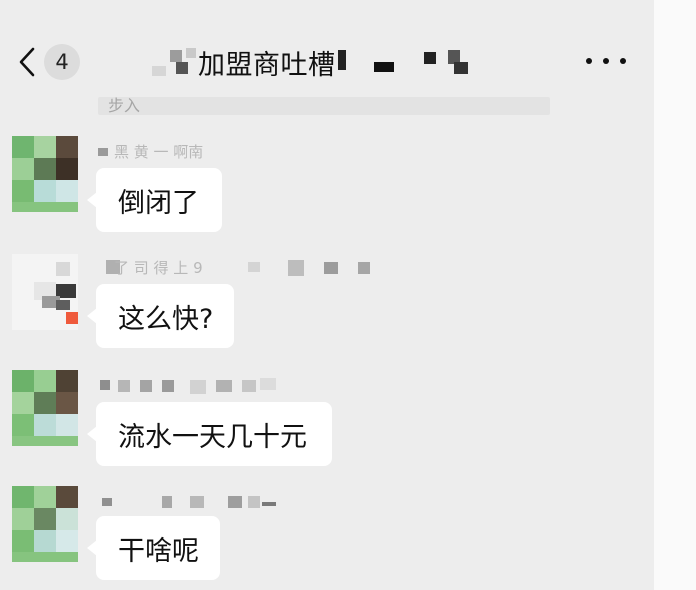  What do you see at coordinates (27, 62) in the screenshot?
I see `chevron-left-icon` at bounding box center [27, 62].